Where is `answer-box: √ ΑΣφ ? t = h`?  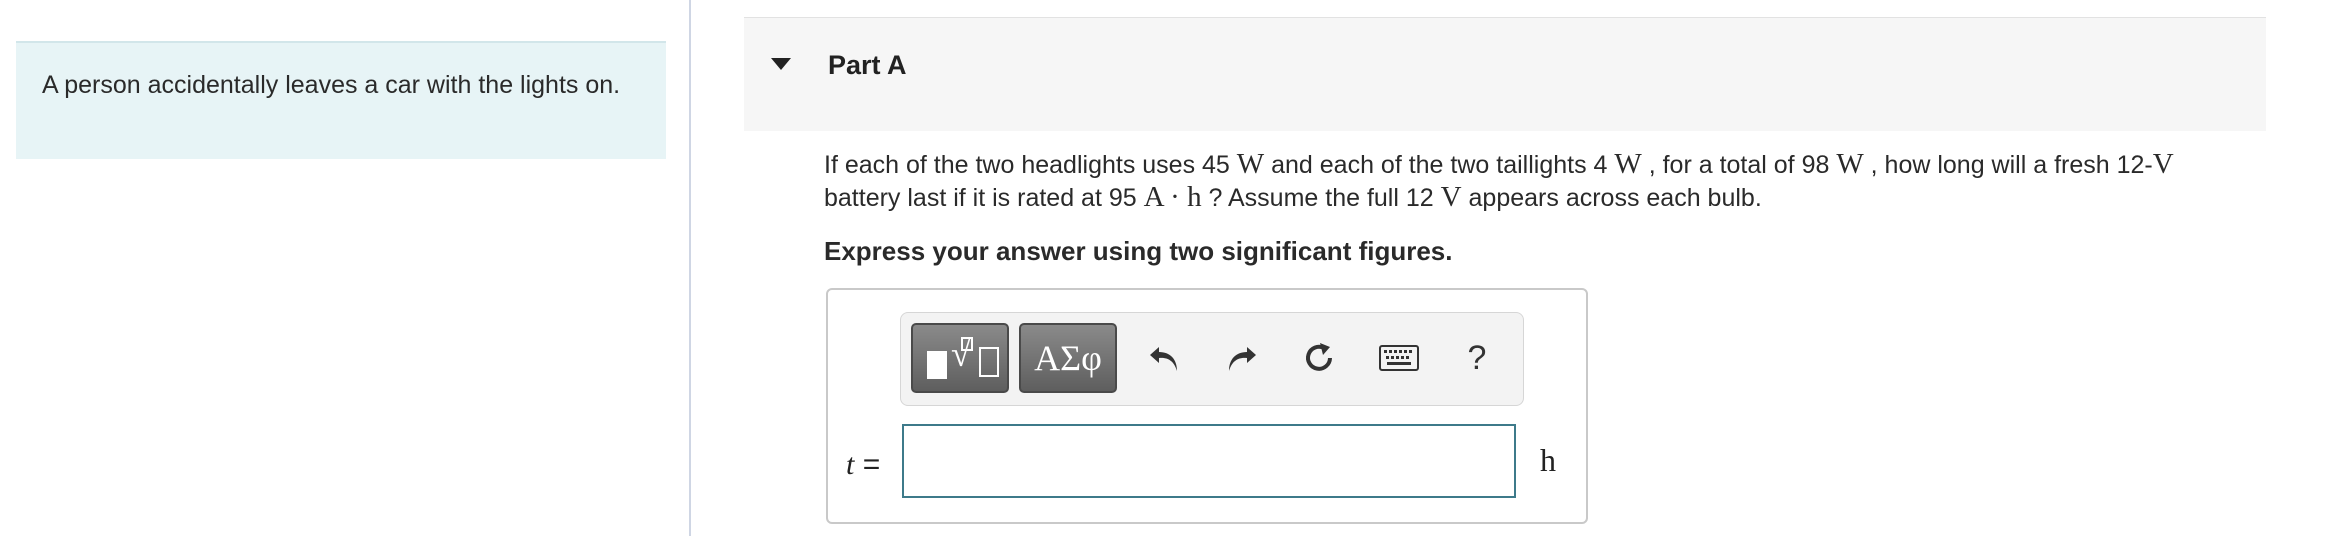
answer-box: √ ΑΣφ ? t = h is located at coordinates (1207, 406).